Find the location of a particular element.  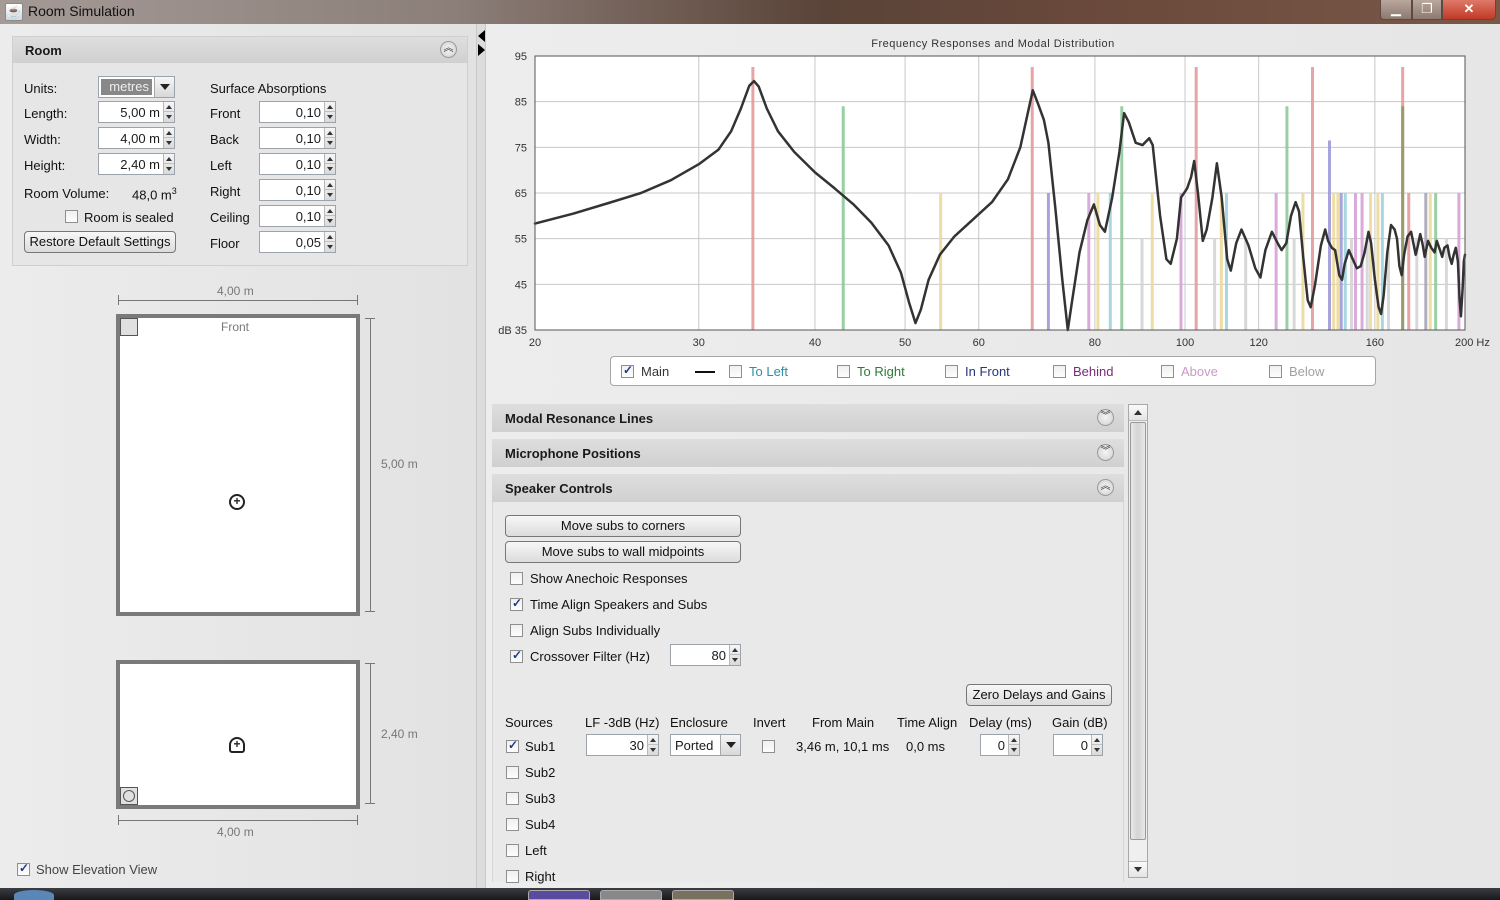

plan-length-label: 5,00 m is located at coordinates (399, 464).